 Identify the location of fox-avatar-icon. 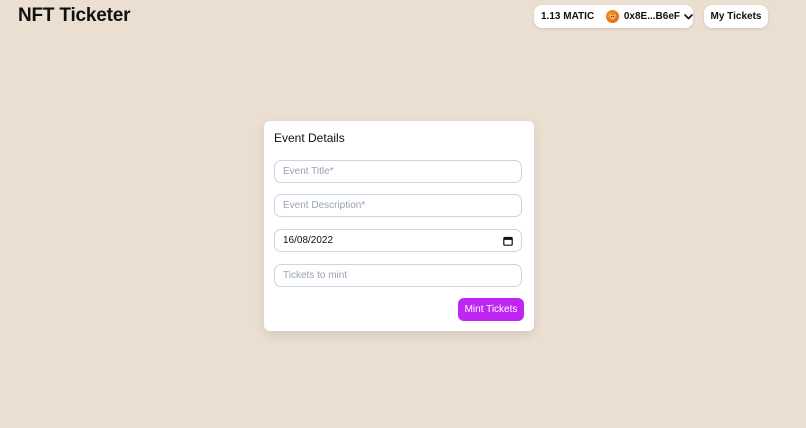
(612, 16).